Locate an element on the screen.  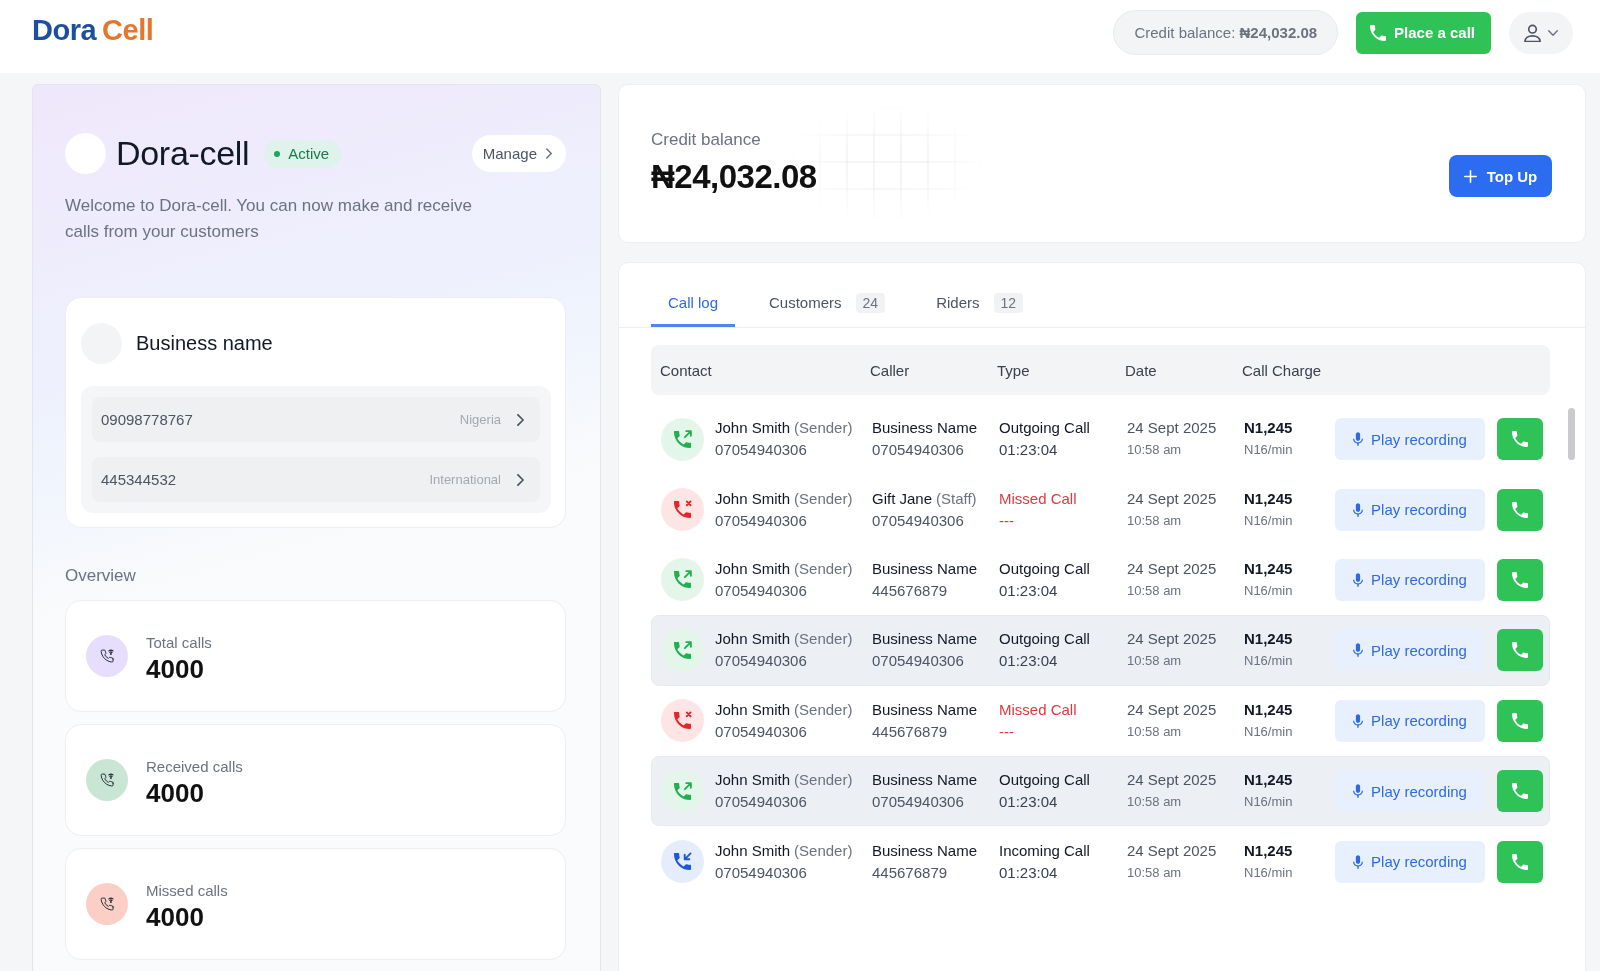
column-header: Type is located at coordinates (1014, 370).